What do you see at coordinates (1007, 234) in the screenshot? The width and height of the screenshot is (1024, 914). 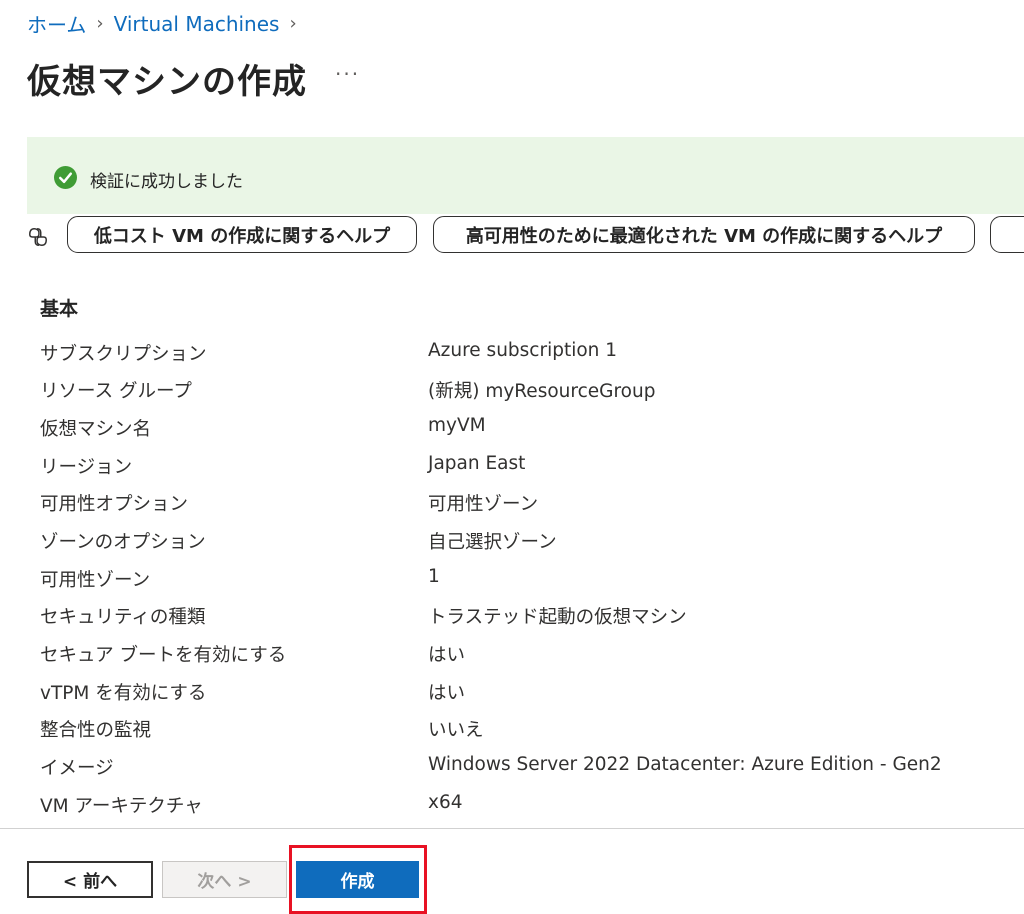 I see `help-pill-more` at bounding box center [1007, 234].